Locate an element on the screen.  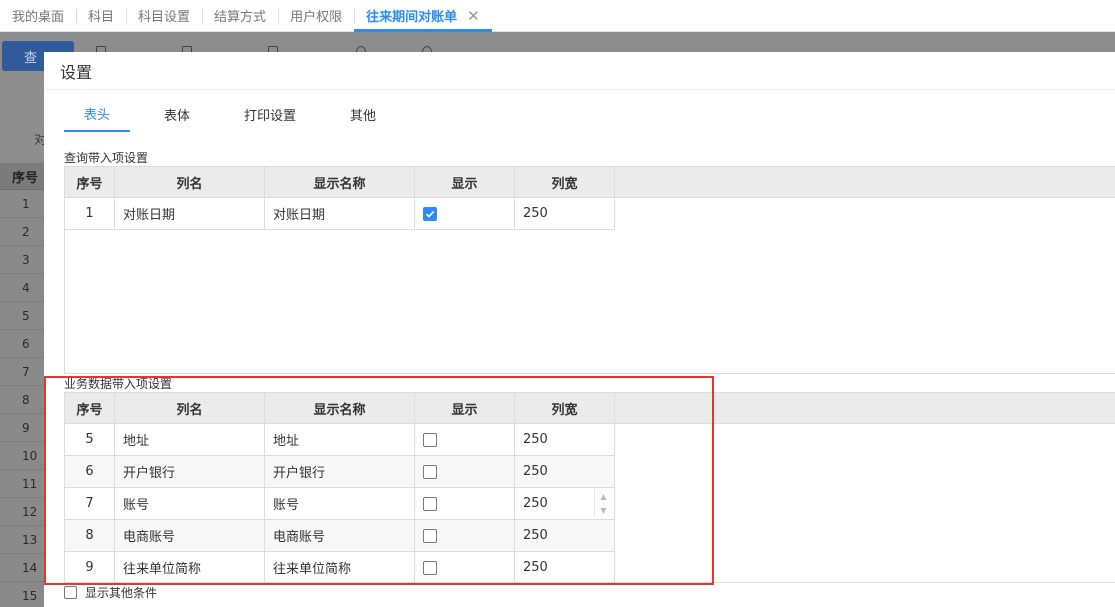
row-number: 14 is located at coordinates (22, 568).